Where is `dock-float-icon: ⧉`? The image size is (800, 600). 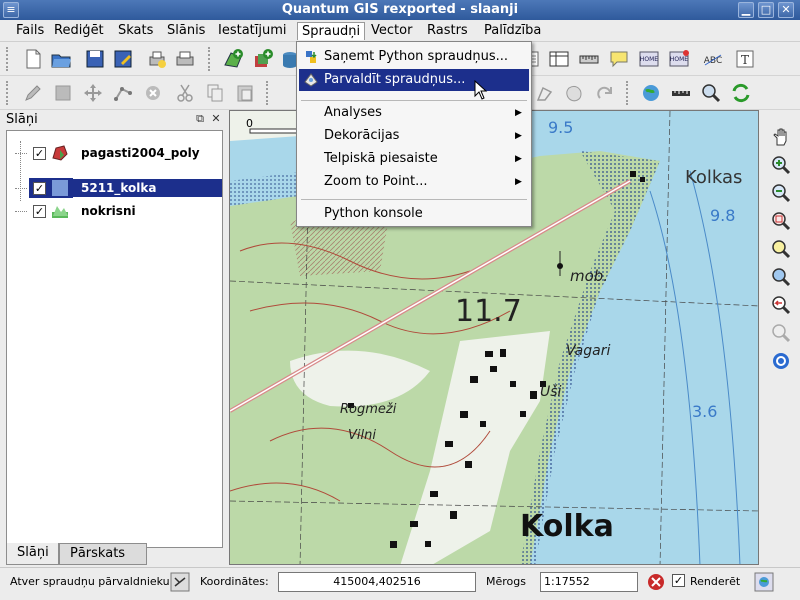
dock-float-icon: ⧉ is located at coordinates (200, 119).